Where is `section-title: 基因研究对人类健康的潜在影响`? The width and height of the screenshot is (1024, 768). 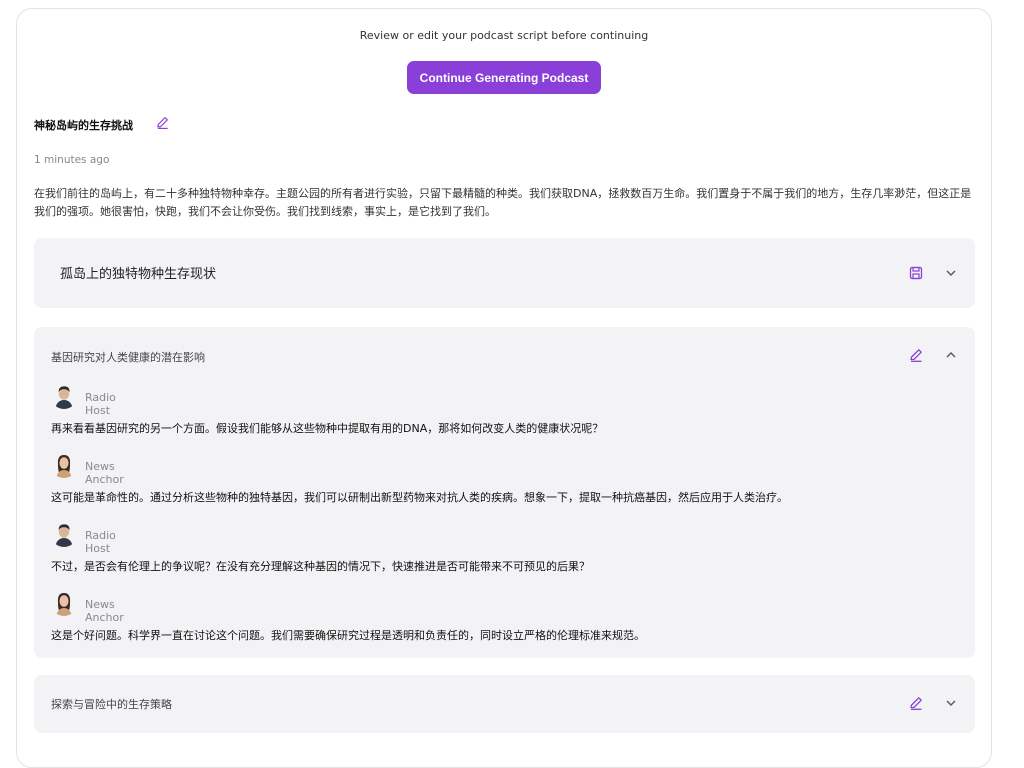 section-title: 基因研究对人类健康的潜在影响 is located at coordinates (128, 357).